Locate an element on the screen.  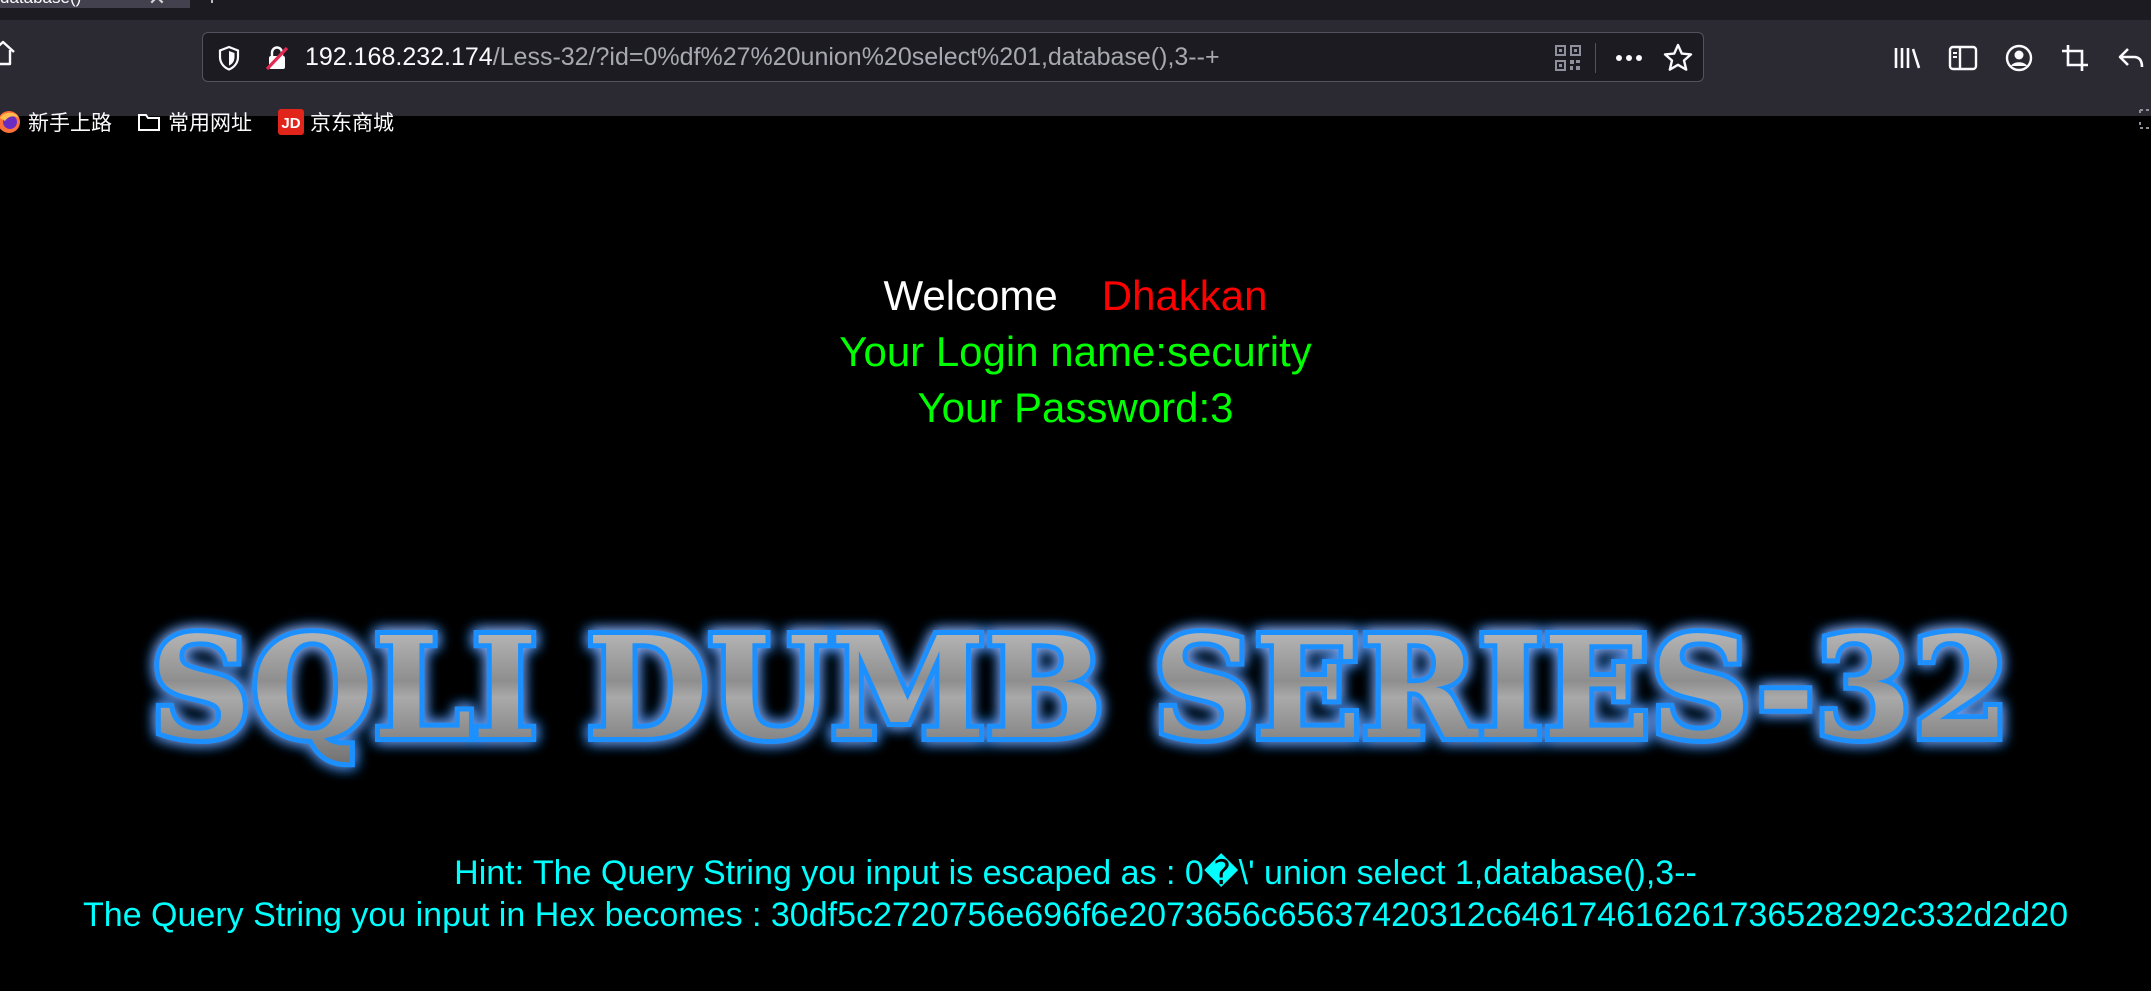
url-bar-divider is located at coordinates (1595, 58).